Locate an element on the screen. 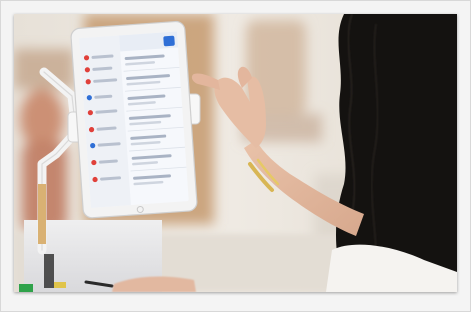  green-tag is located at coordinates (26, 288).